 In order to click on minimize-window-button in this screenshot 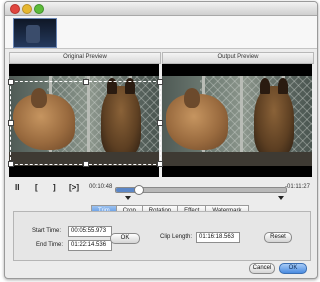, I will do `click(27, 9)`.